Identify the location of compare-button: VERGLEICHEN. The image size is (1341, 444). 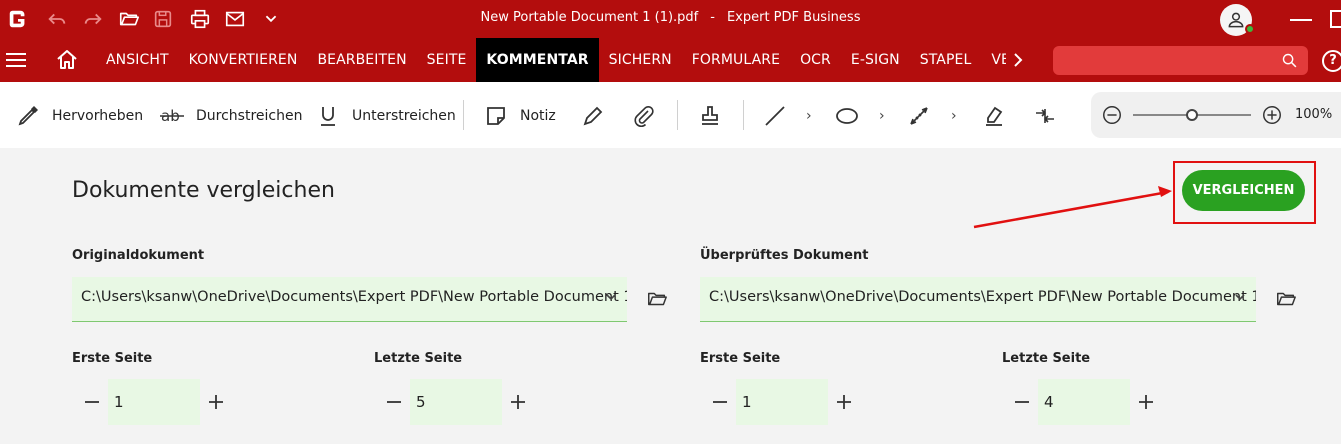
(1243, 190).